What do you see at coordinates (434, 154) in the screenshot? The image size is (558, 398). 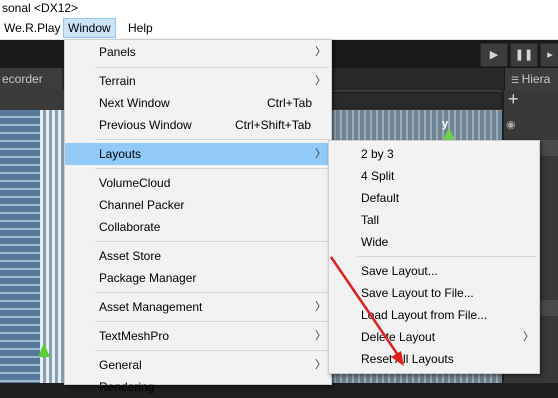 I see `layout-item-2-by-3: 2 by 3` at bounding box center [434, 154].